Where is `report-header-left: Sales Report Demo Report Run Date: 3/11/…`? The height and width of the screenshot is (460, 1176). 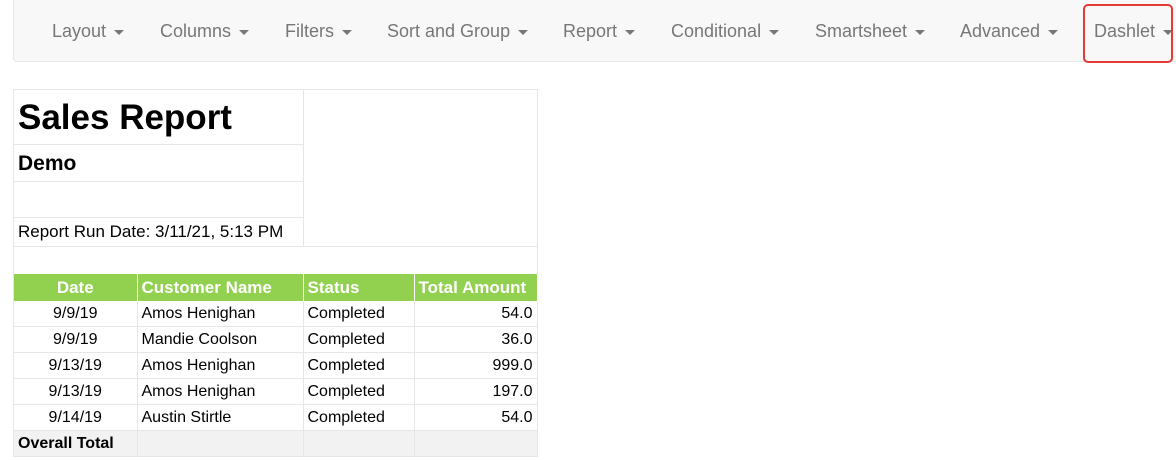 report-header-left: Sales Report Demo Report Run Date: 3/11/… is located at coordinates (159, 168).